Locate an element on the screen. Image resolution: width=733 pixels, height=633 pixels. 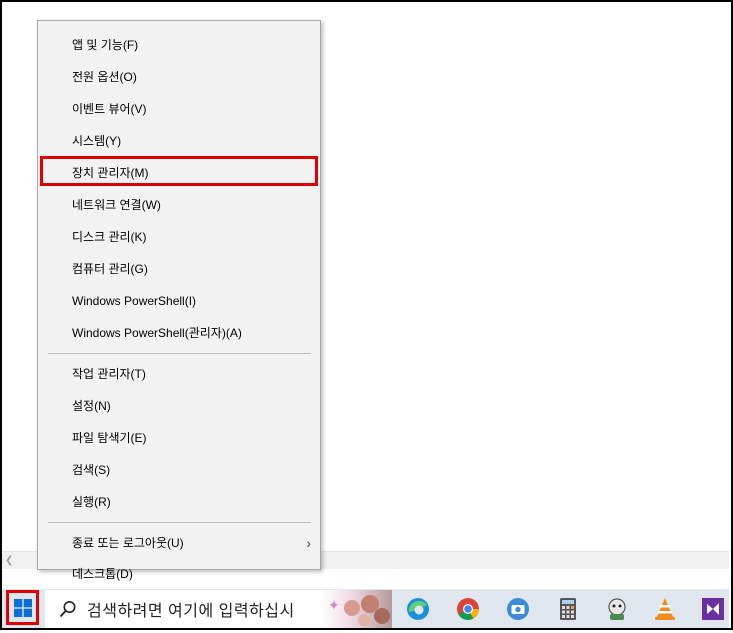
menu-item-desktop-label: 데스크톱(D) is located at coordinates (179, 574).